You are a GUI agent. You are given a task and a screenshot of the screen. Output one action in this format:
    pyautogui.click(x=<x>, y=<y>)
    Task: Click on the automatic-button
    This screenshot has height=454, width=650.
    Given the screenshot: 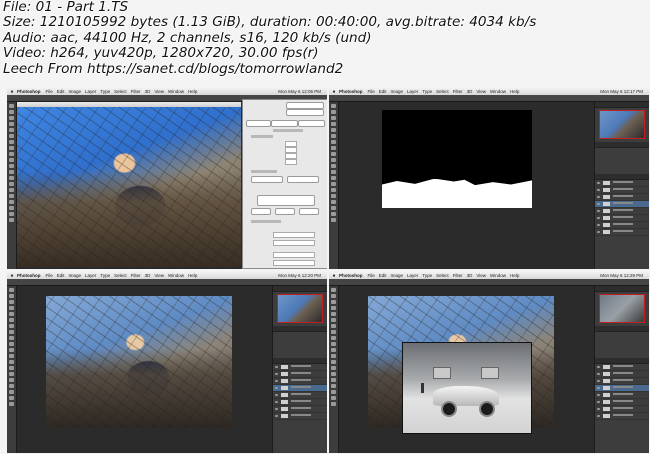 What is the action you would take?
    pyautogui.click(x=267, y=179)
    